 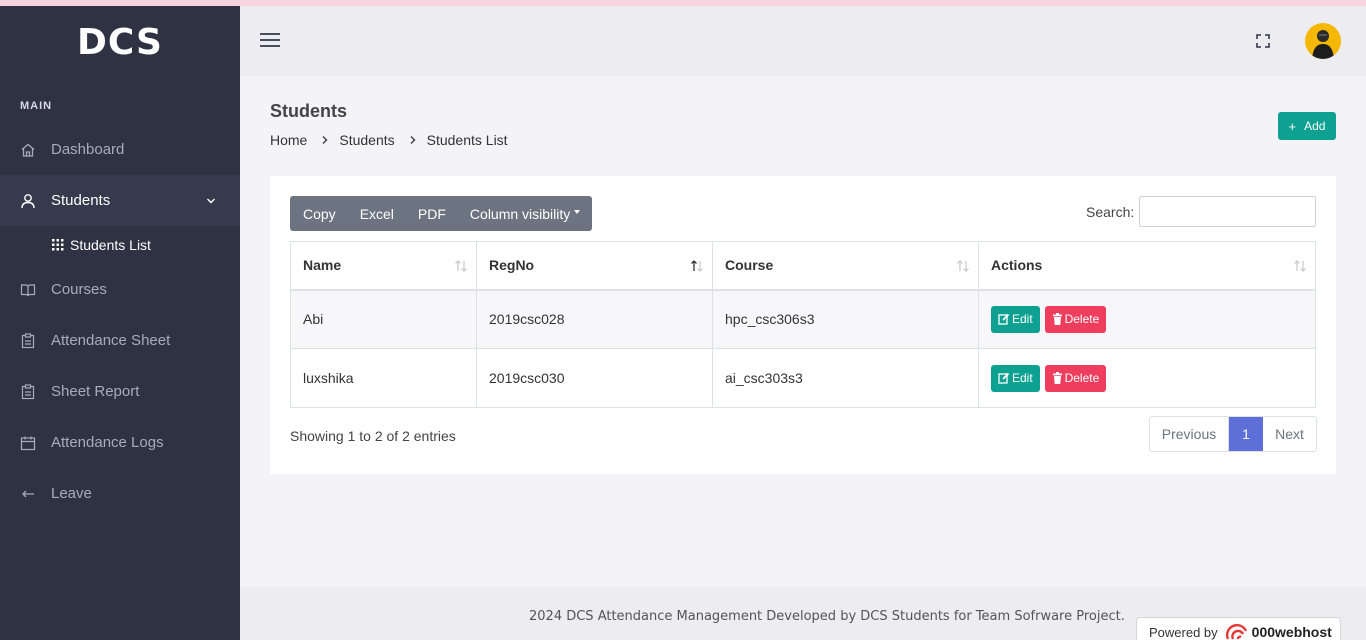 What do you see at coordinates (845, 378) in the screenshot?
I see `cell-course: ai_csc303s3` at bounding box center [845, 378].